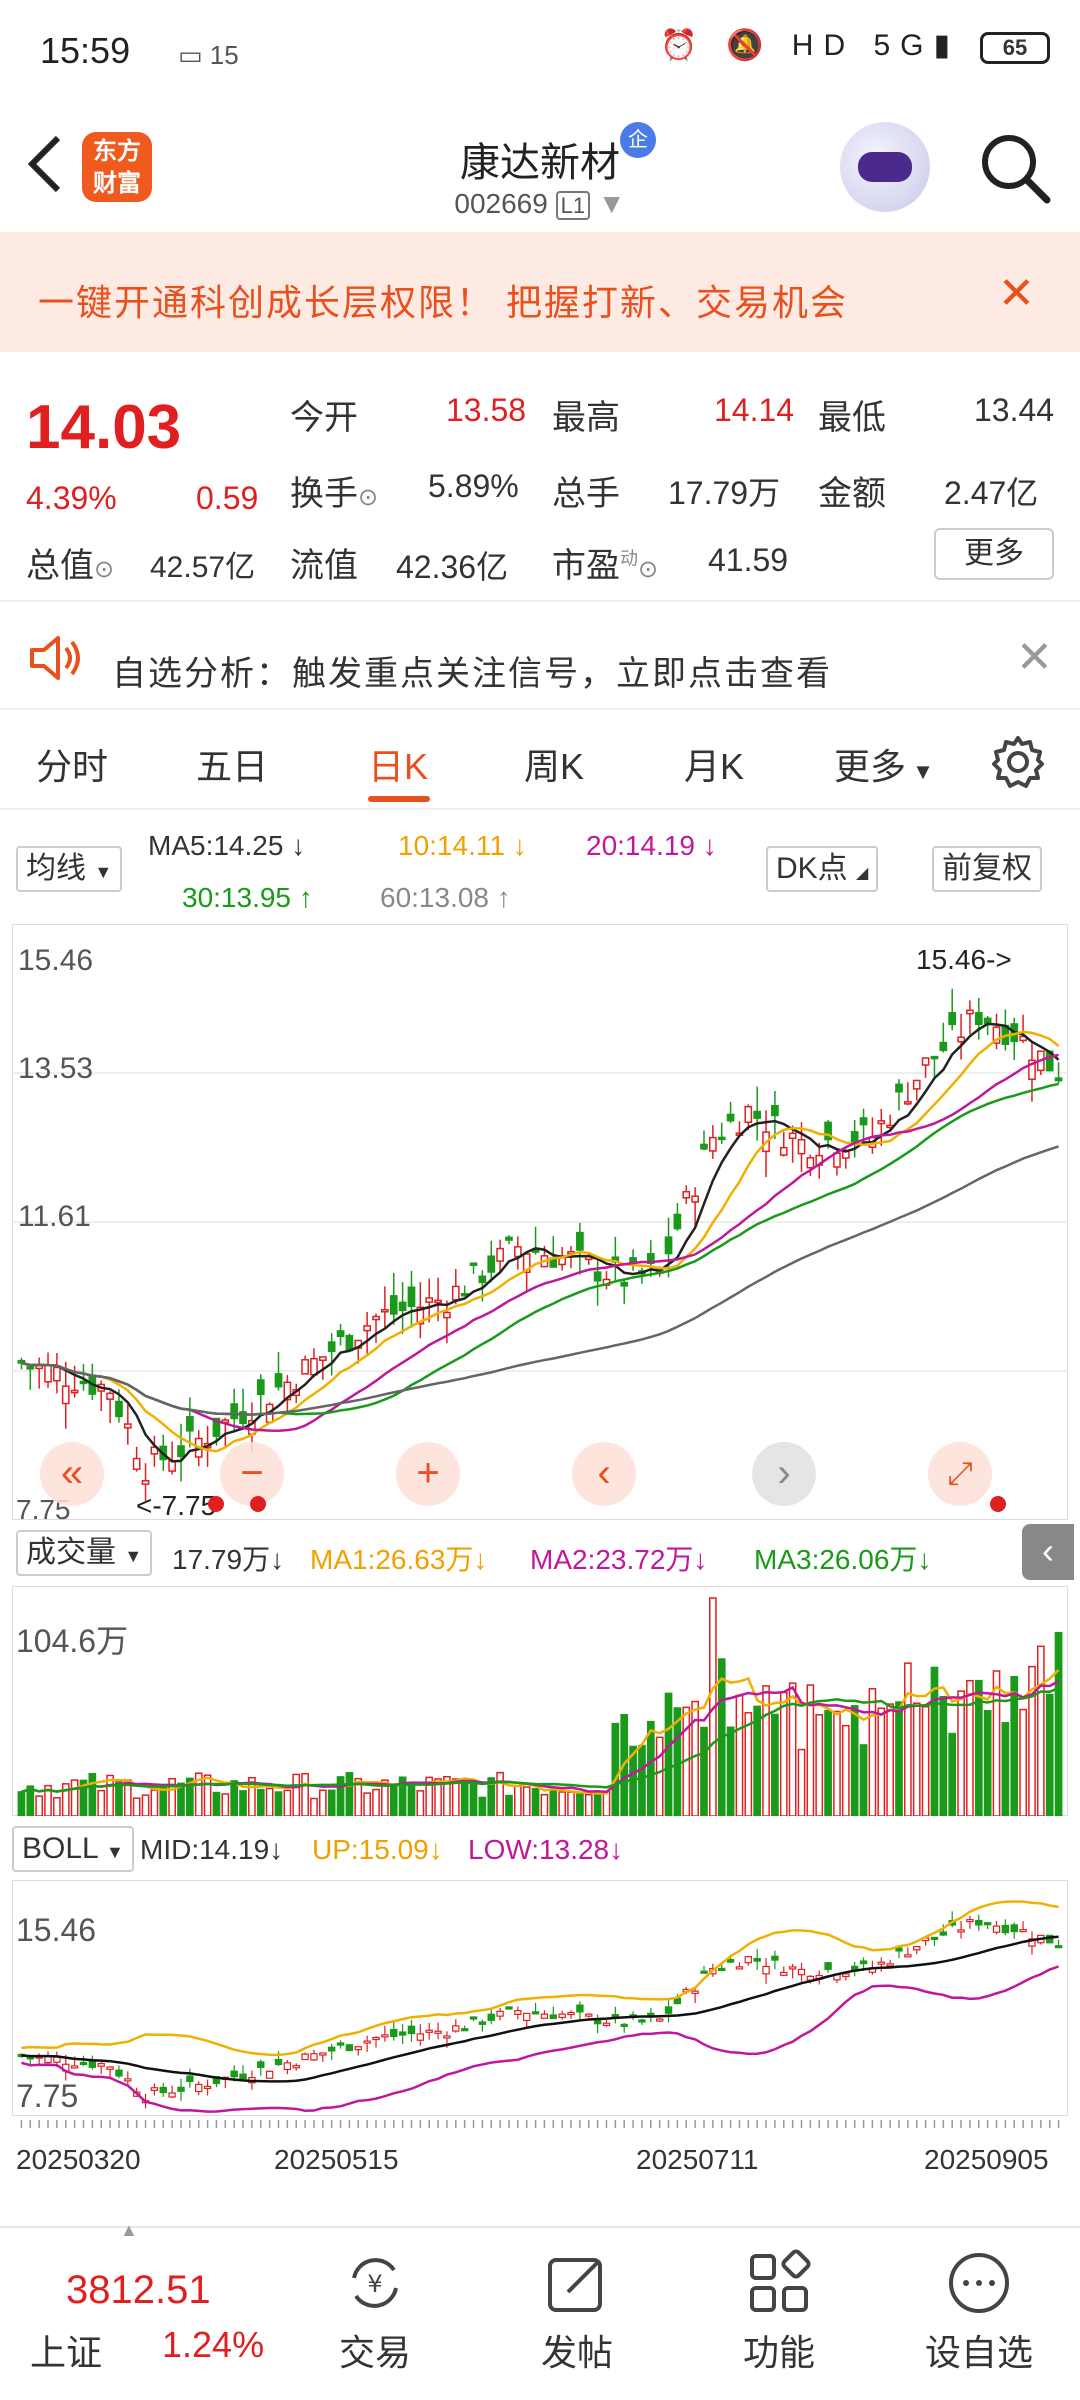 The width and height of the screenshot is (1080, 2400). Describe the element at coordinates (554, 764) in the screenshot. I see `tab-weekly-k: 周K` at that location.